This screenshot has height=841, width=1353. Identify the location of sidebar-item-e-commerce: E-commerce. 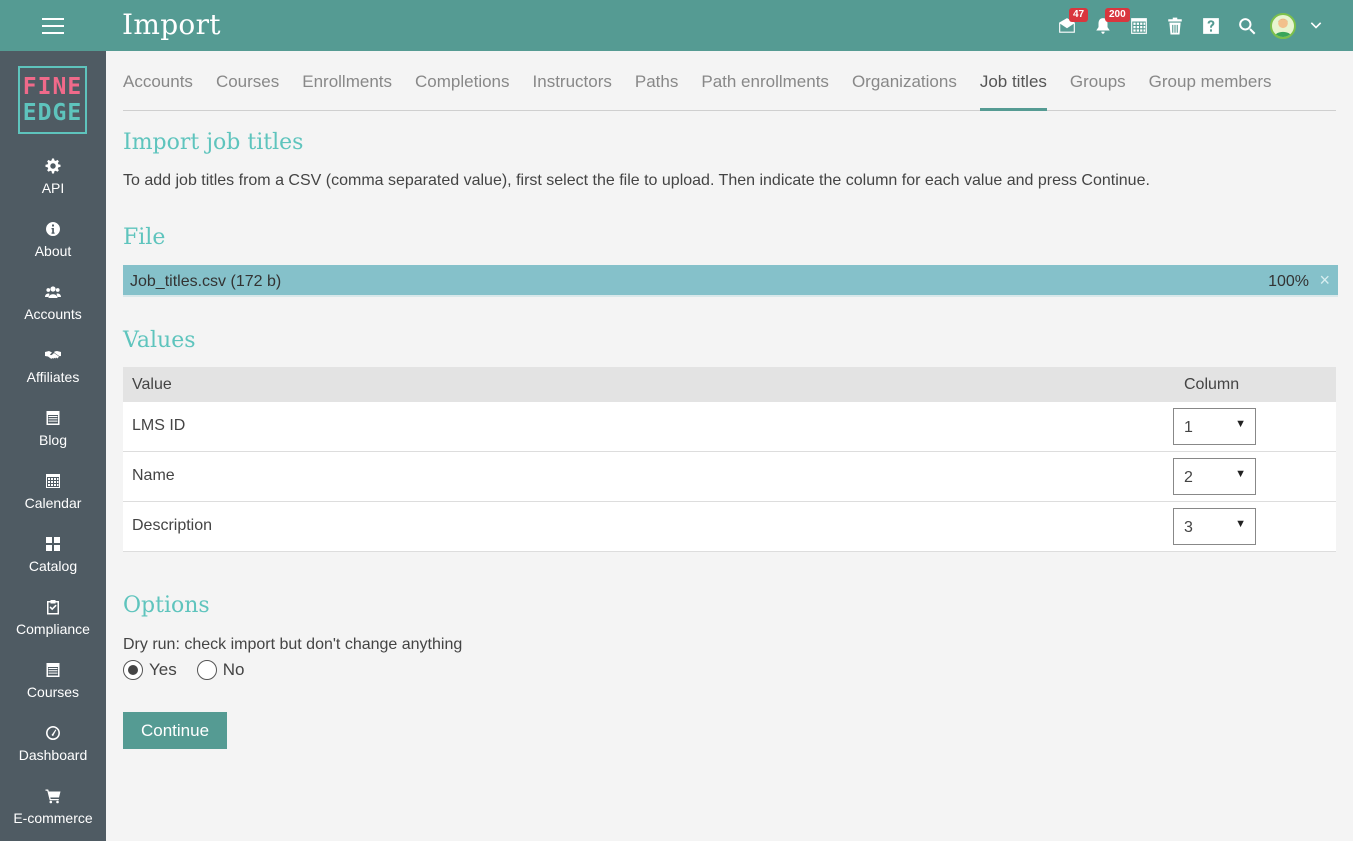
(53, 813).